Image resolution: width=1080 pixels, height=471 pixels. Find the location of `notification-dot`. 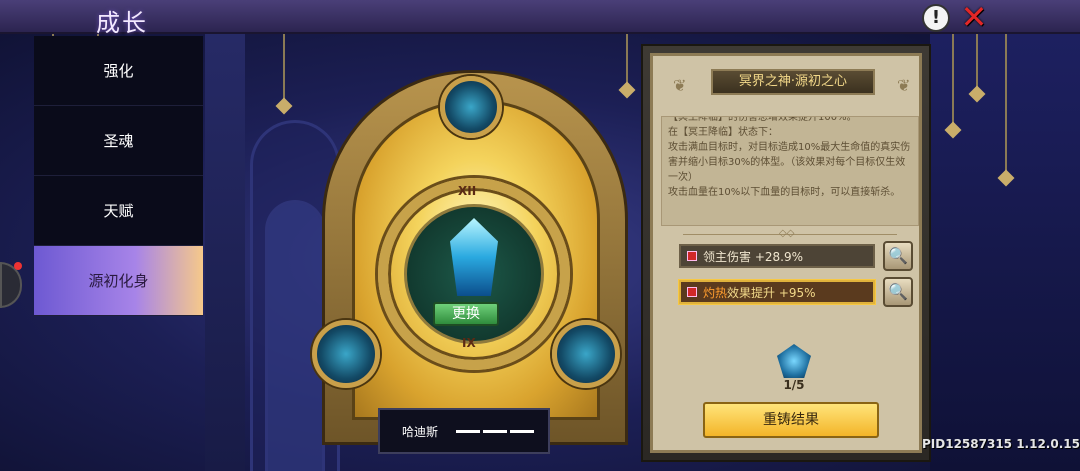

notification-dot is located at coordinates (18, 266).